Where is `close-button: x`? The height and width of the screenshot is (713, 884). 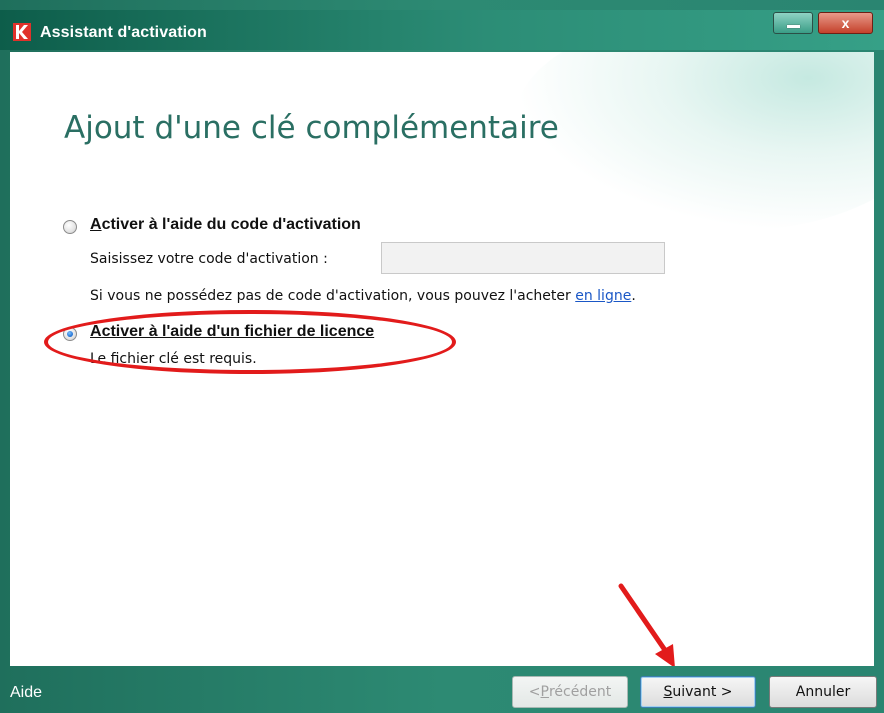 close-button: x is located at coordinates (845, 23).